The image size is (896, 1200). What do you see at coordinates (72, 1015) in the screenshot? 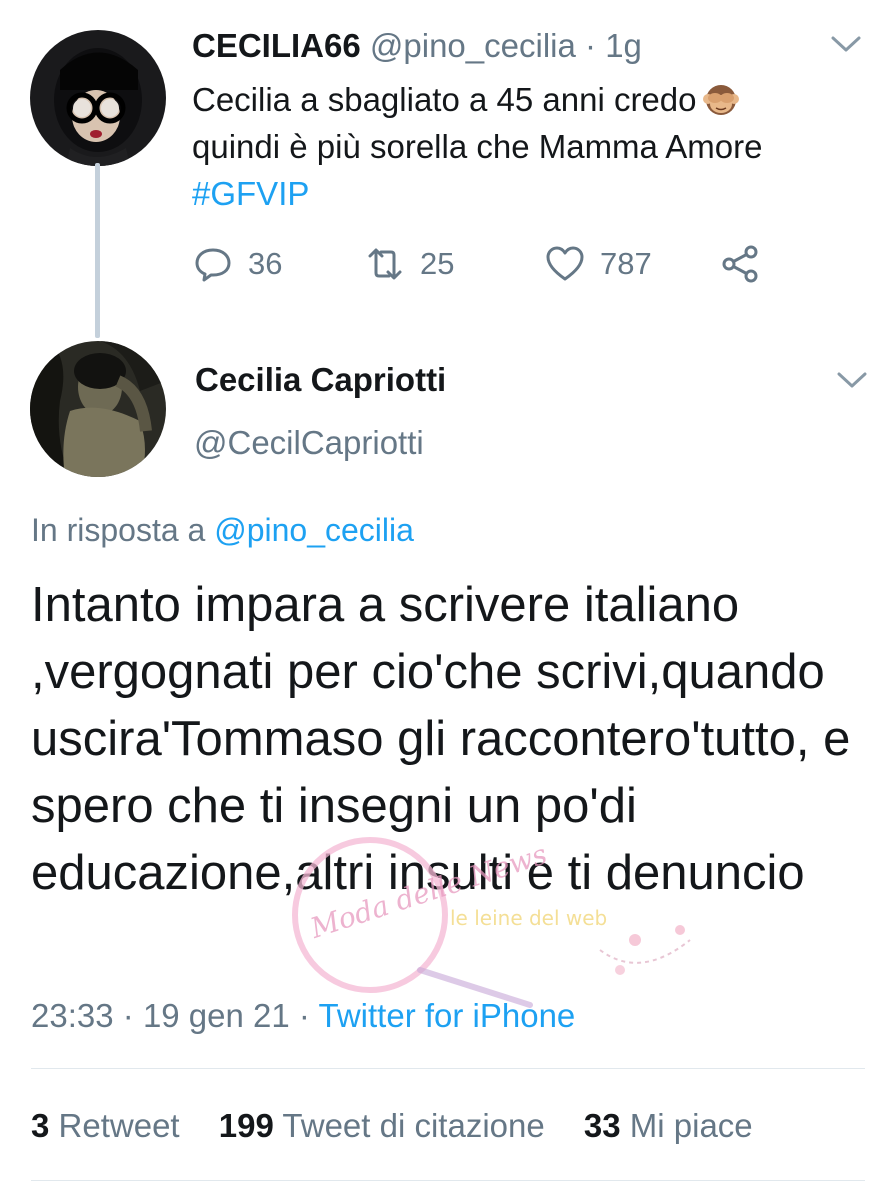
I see `tweet2-time: 23:33` at bounding box center [72, 1015].